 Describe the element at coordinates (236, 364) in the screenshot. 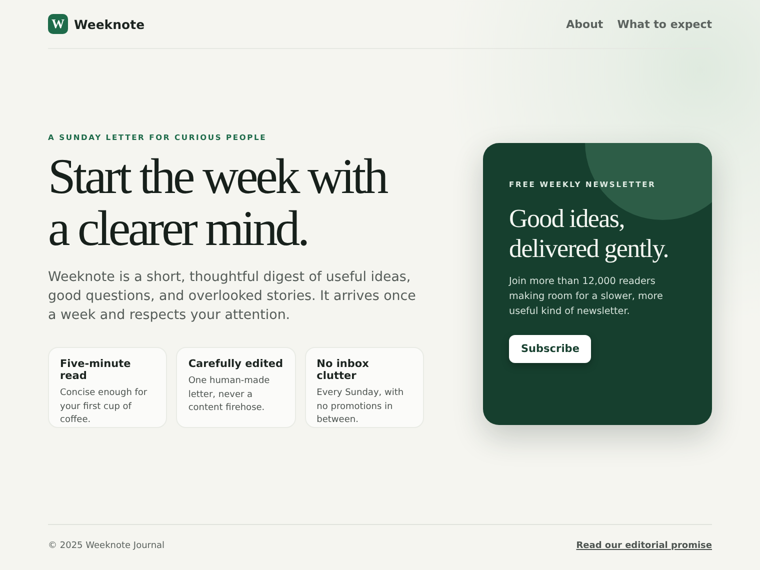

I see `feature-title: Carefully edited` at that location.